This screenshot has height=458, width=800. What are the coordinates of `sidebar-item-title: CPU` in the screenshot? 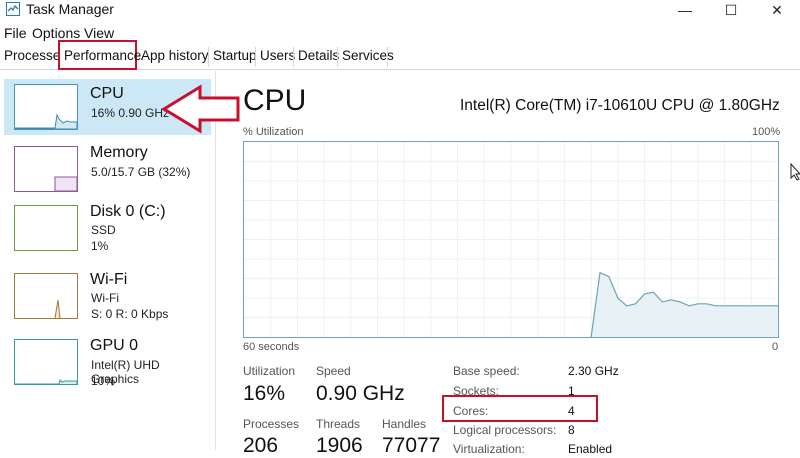 It's located at (107, 93).